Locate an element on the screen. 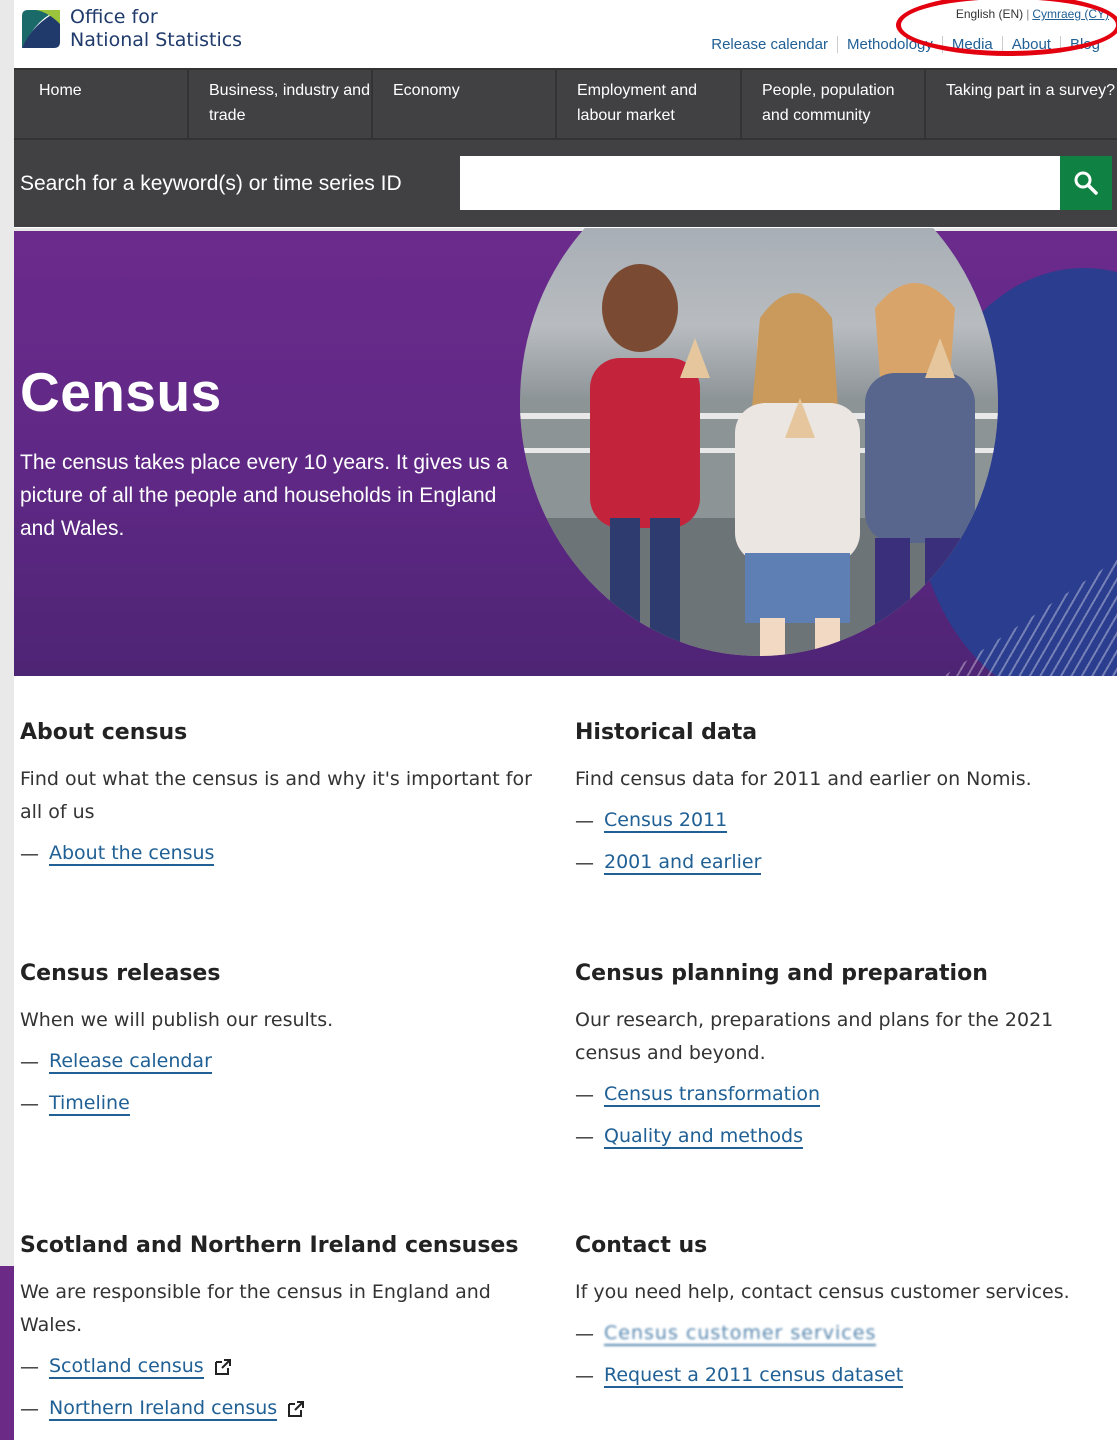  toplink-methodology: Methodology is located at coordinates (889, 44).